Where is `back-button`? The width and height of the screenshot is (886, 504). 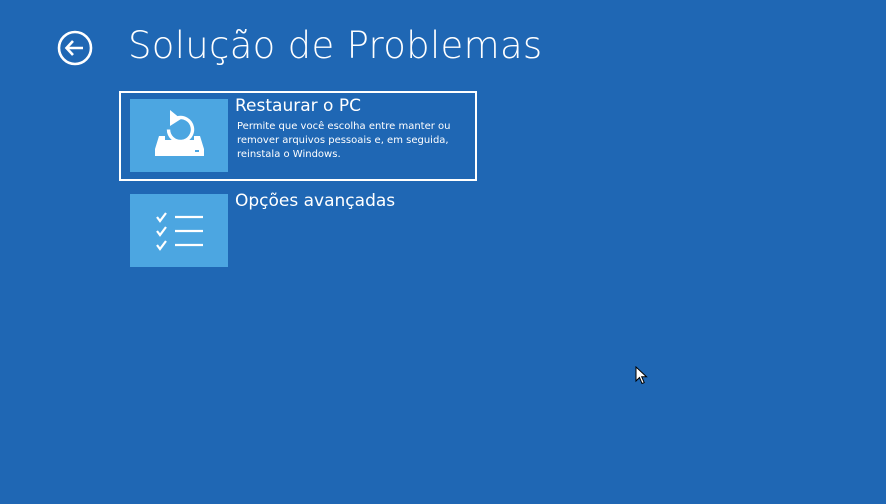
back-button is located at coordinates (75, 48).